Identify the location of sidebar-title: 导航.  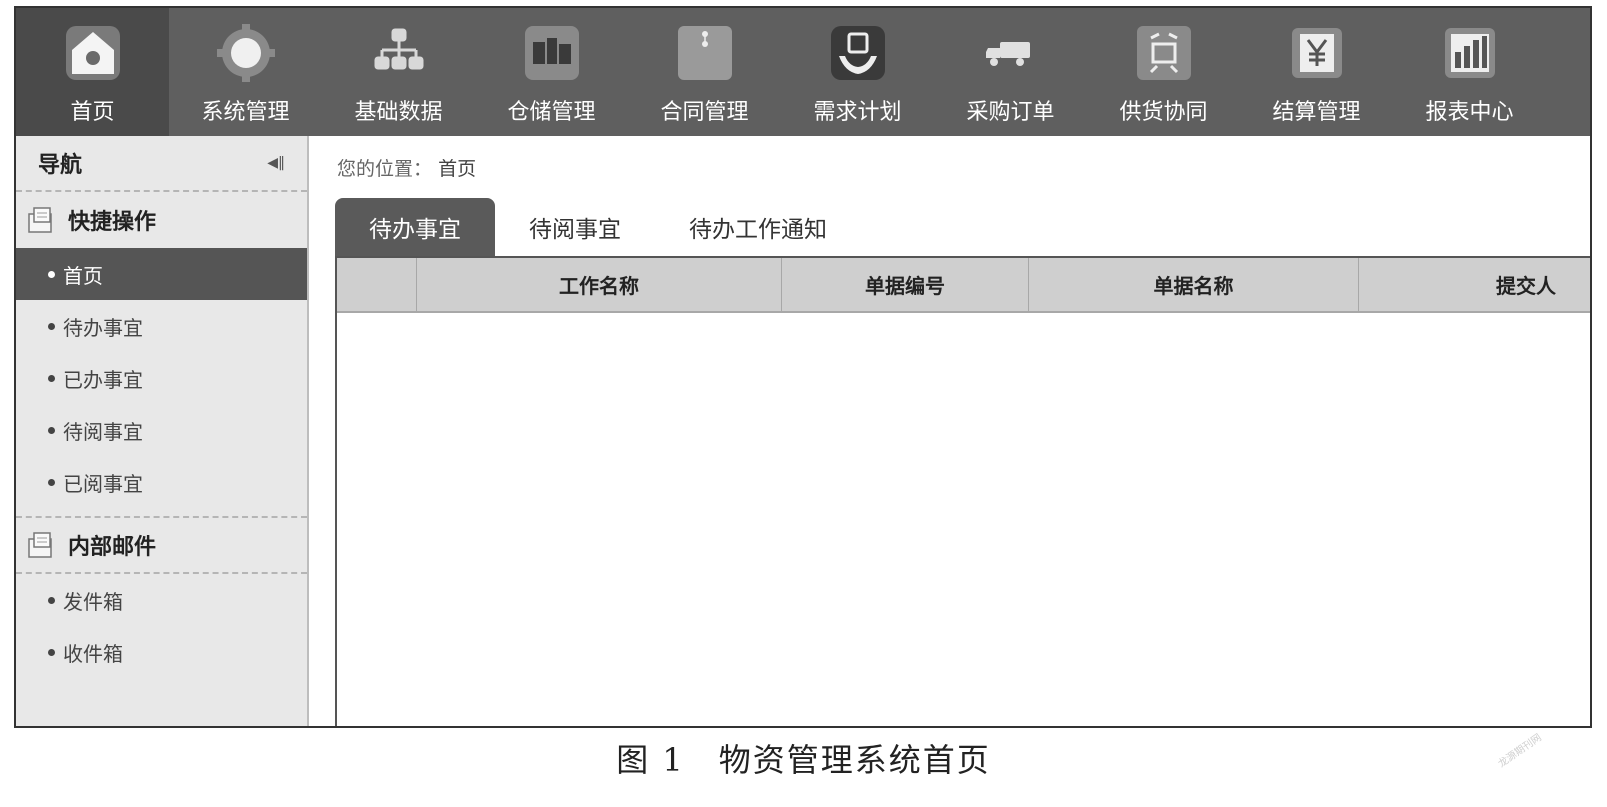
(60, 165).